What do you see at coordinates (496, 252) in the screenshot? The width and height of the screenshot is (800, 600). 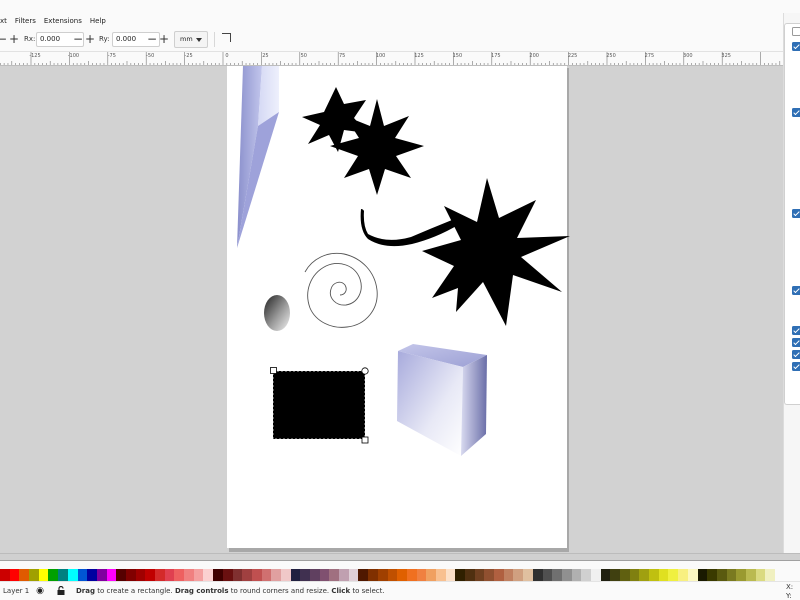 I see `star-large` at bounding box center [496, 252].